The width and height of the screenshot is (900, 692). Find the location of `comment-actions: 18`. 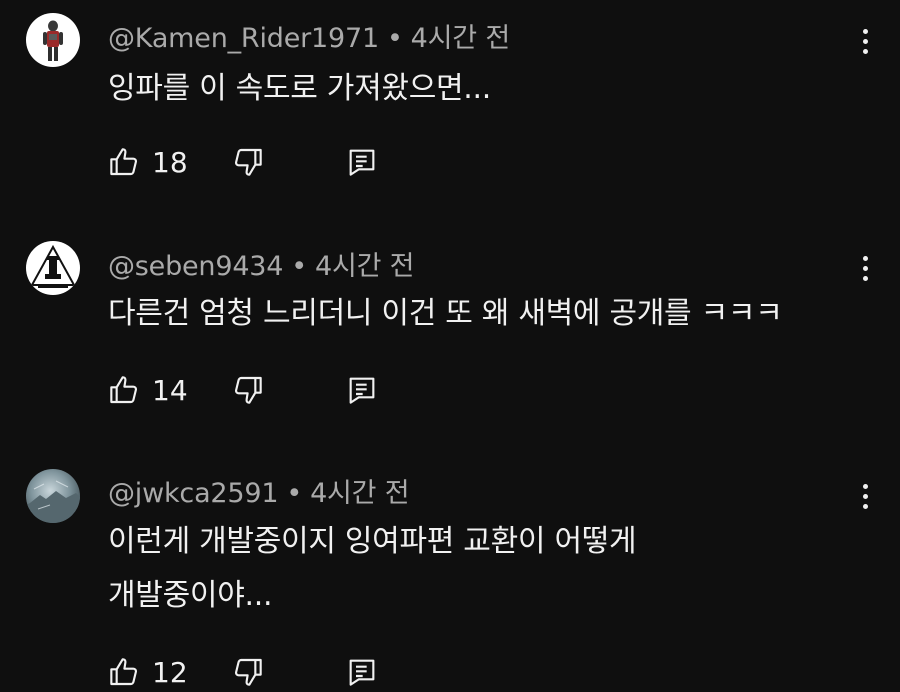

comment-actions: 18 is located at coordinates (258, 162).